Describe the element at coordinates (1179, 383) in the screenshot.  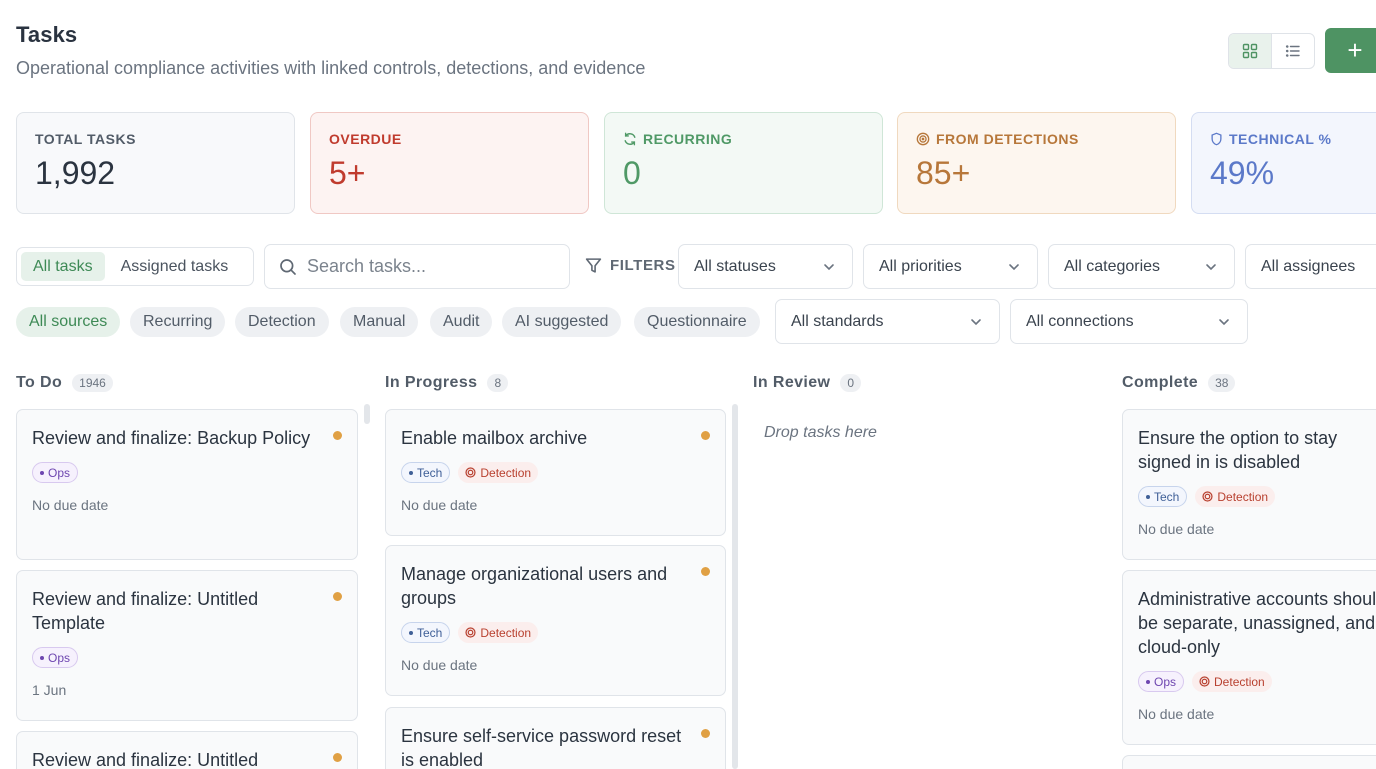
I see `column-header-complete: Complete 38` at that location.